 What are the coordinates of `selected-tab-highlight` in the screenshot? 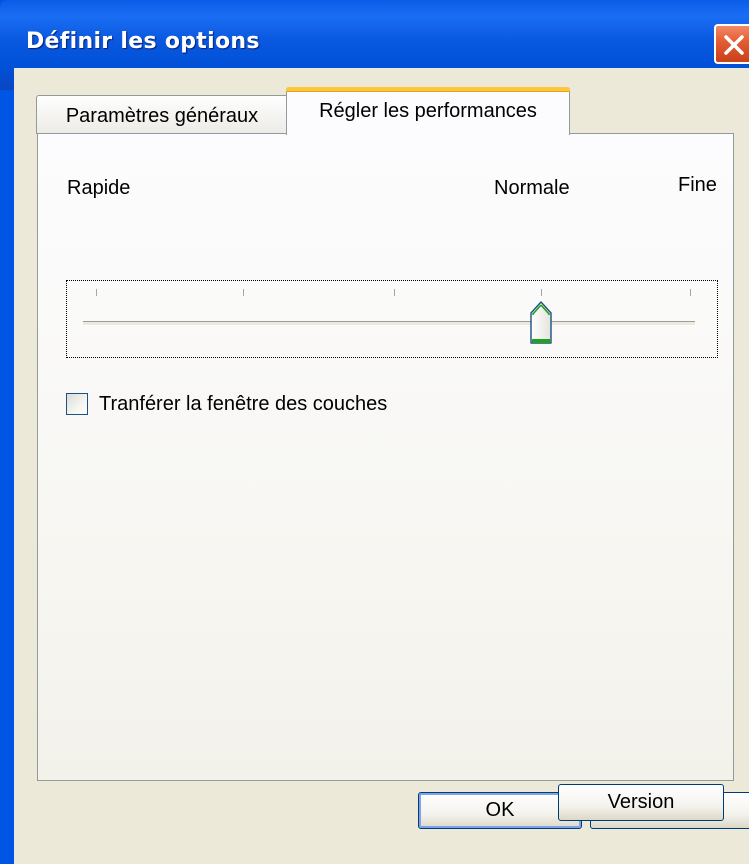 It's located at (428, 89).